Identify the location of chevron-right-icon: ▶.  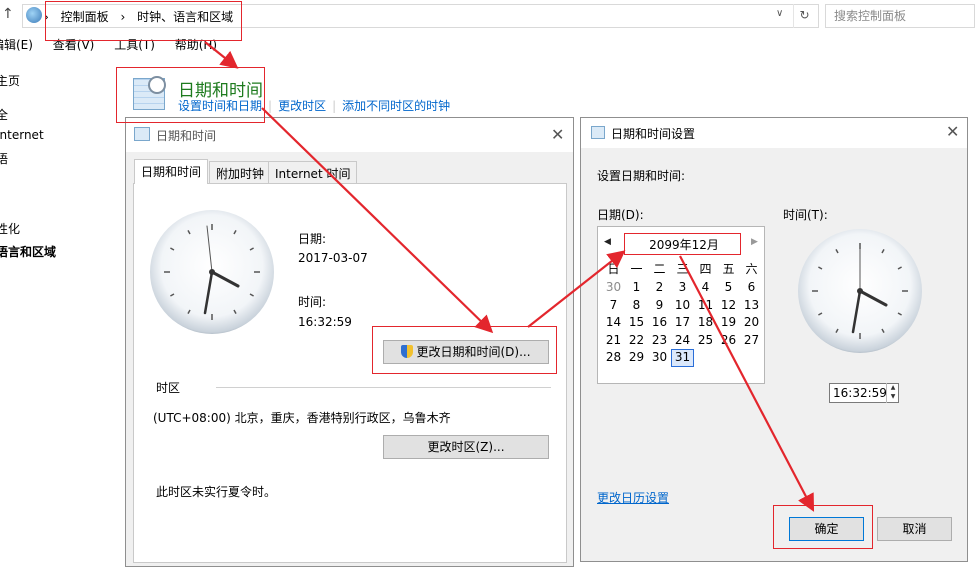
(754, 242).